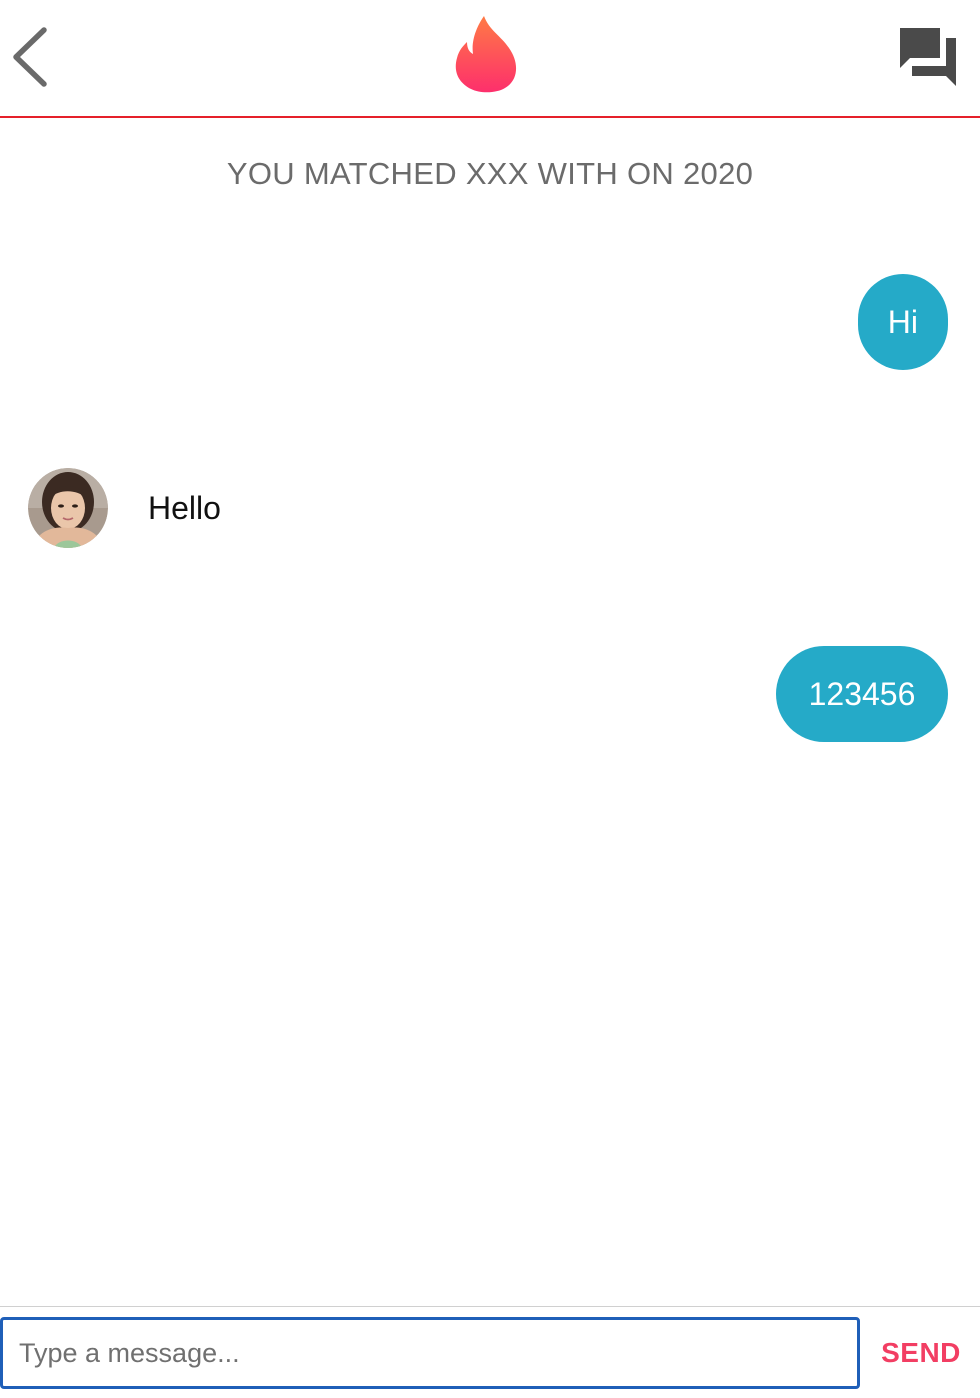  Describe the element at coordinates (921, 1353) in the screenshot. I see `send-button: SEND` at that location.